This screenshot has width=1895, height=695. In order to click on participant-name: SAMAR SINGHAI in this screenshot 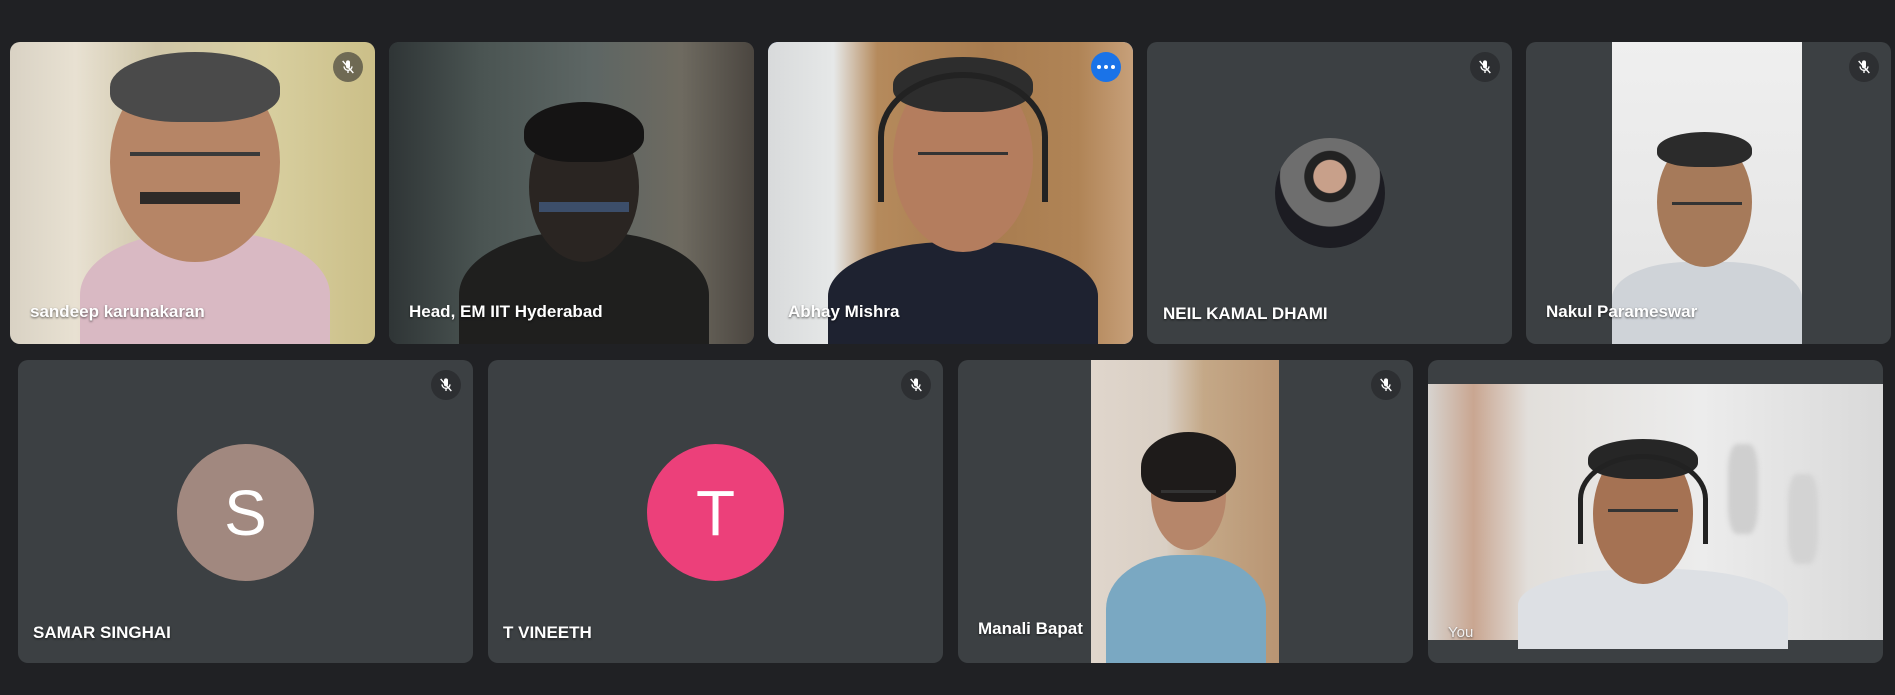, I will do `click(102, 632)`.